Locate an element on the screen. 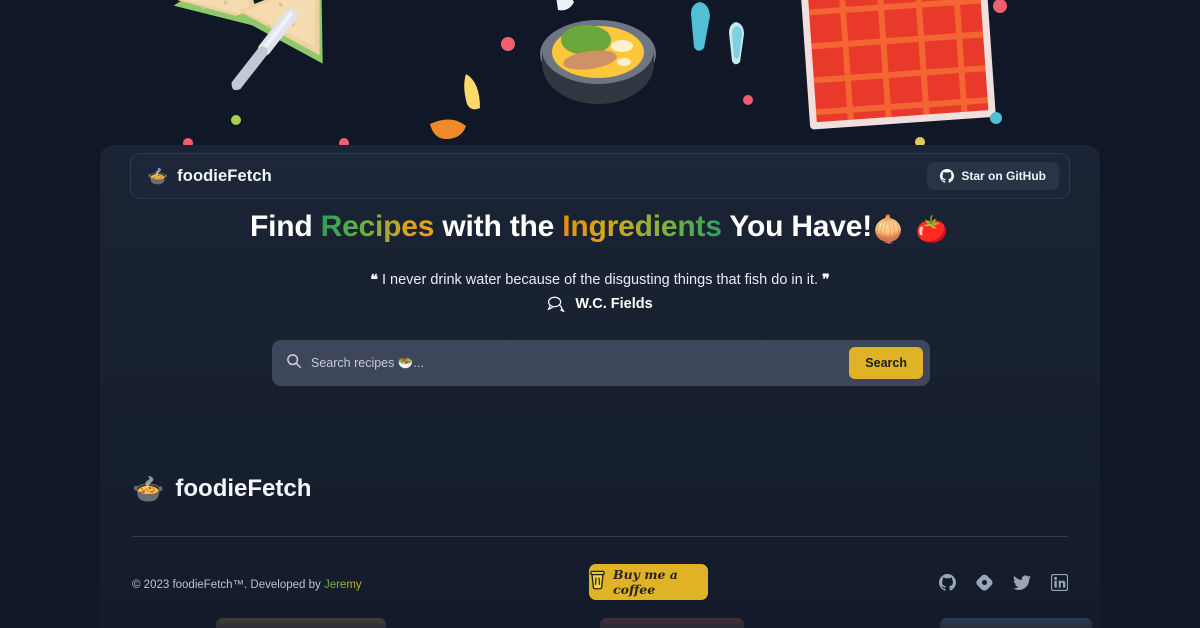 The height and width of the screenshot is (628, 1200). headline-text-2: with the is located at coordinates (498, 226).